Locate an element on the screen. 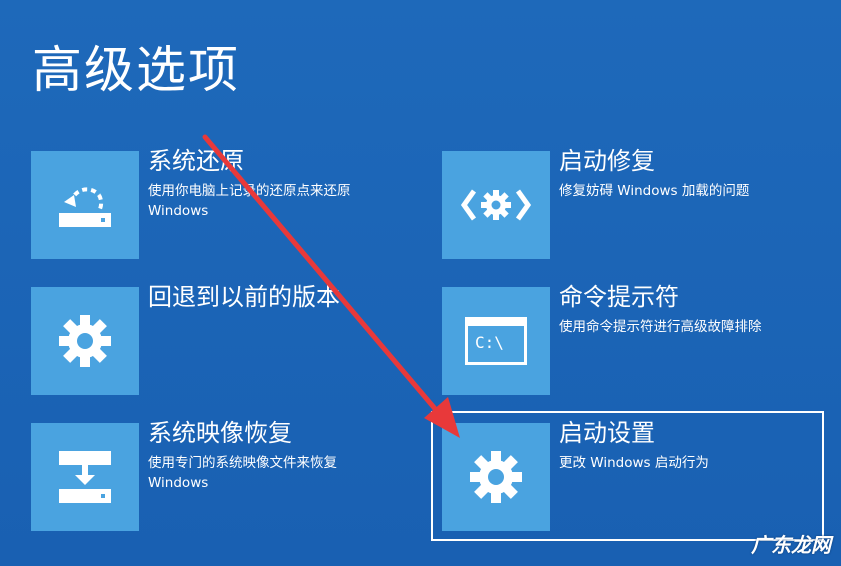 The width and height of the screenshot is (841, 566). command-prompt-icon: C:\ is located at coordinates (496, 341).